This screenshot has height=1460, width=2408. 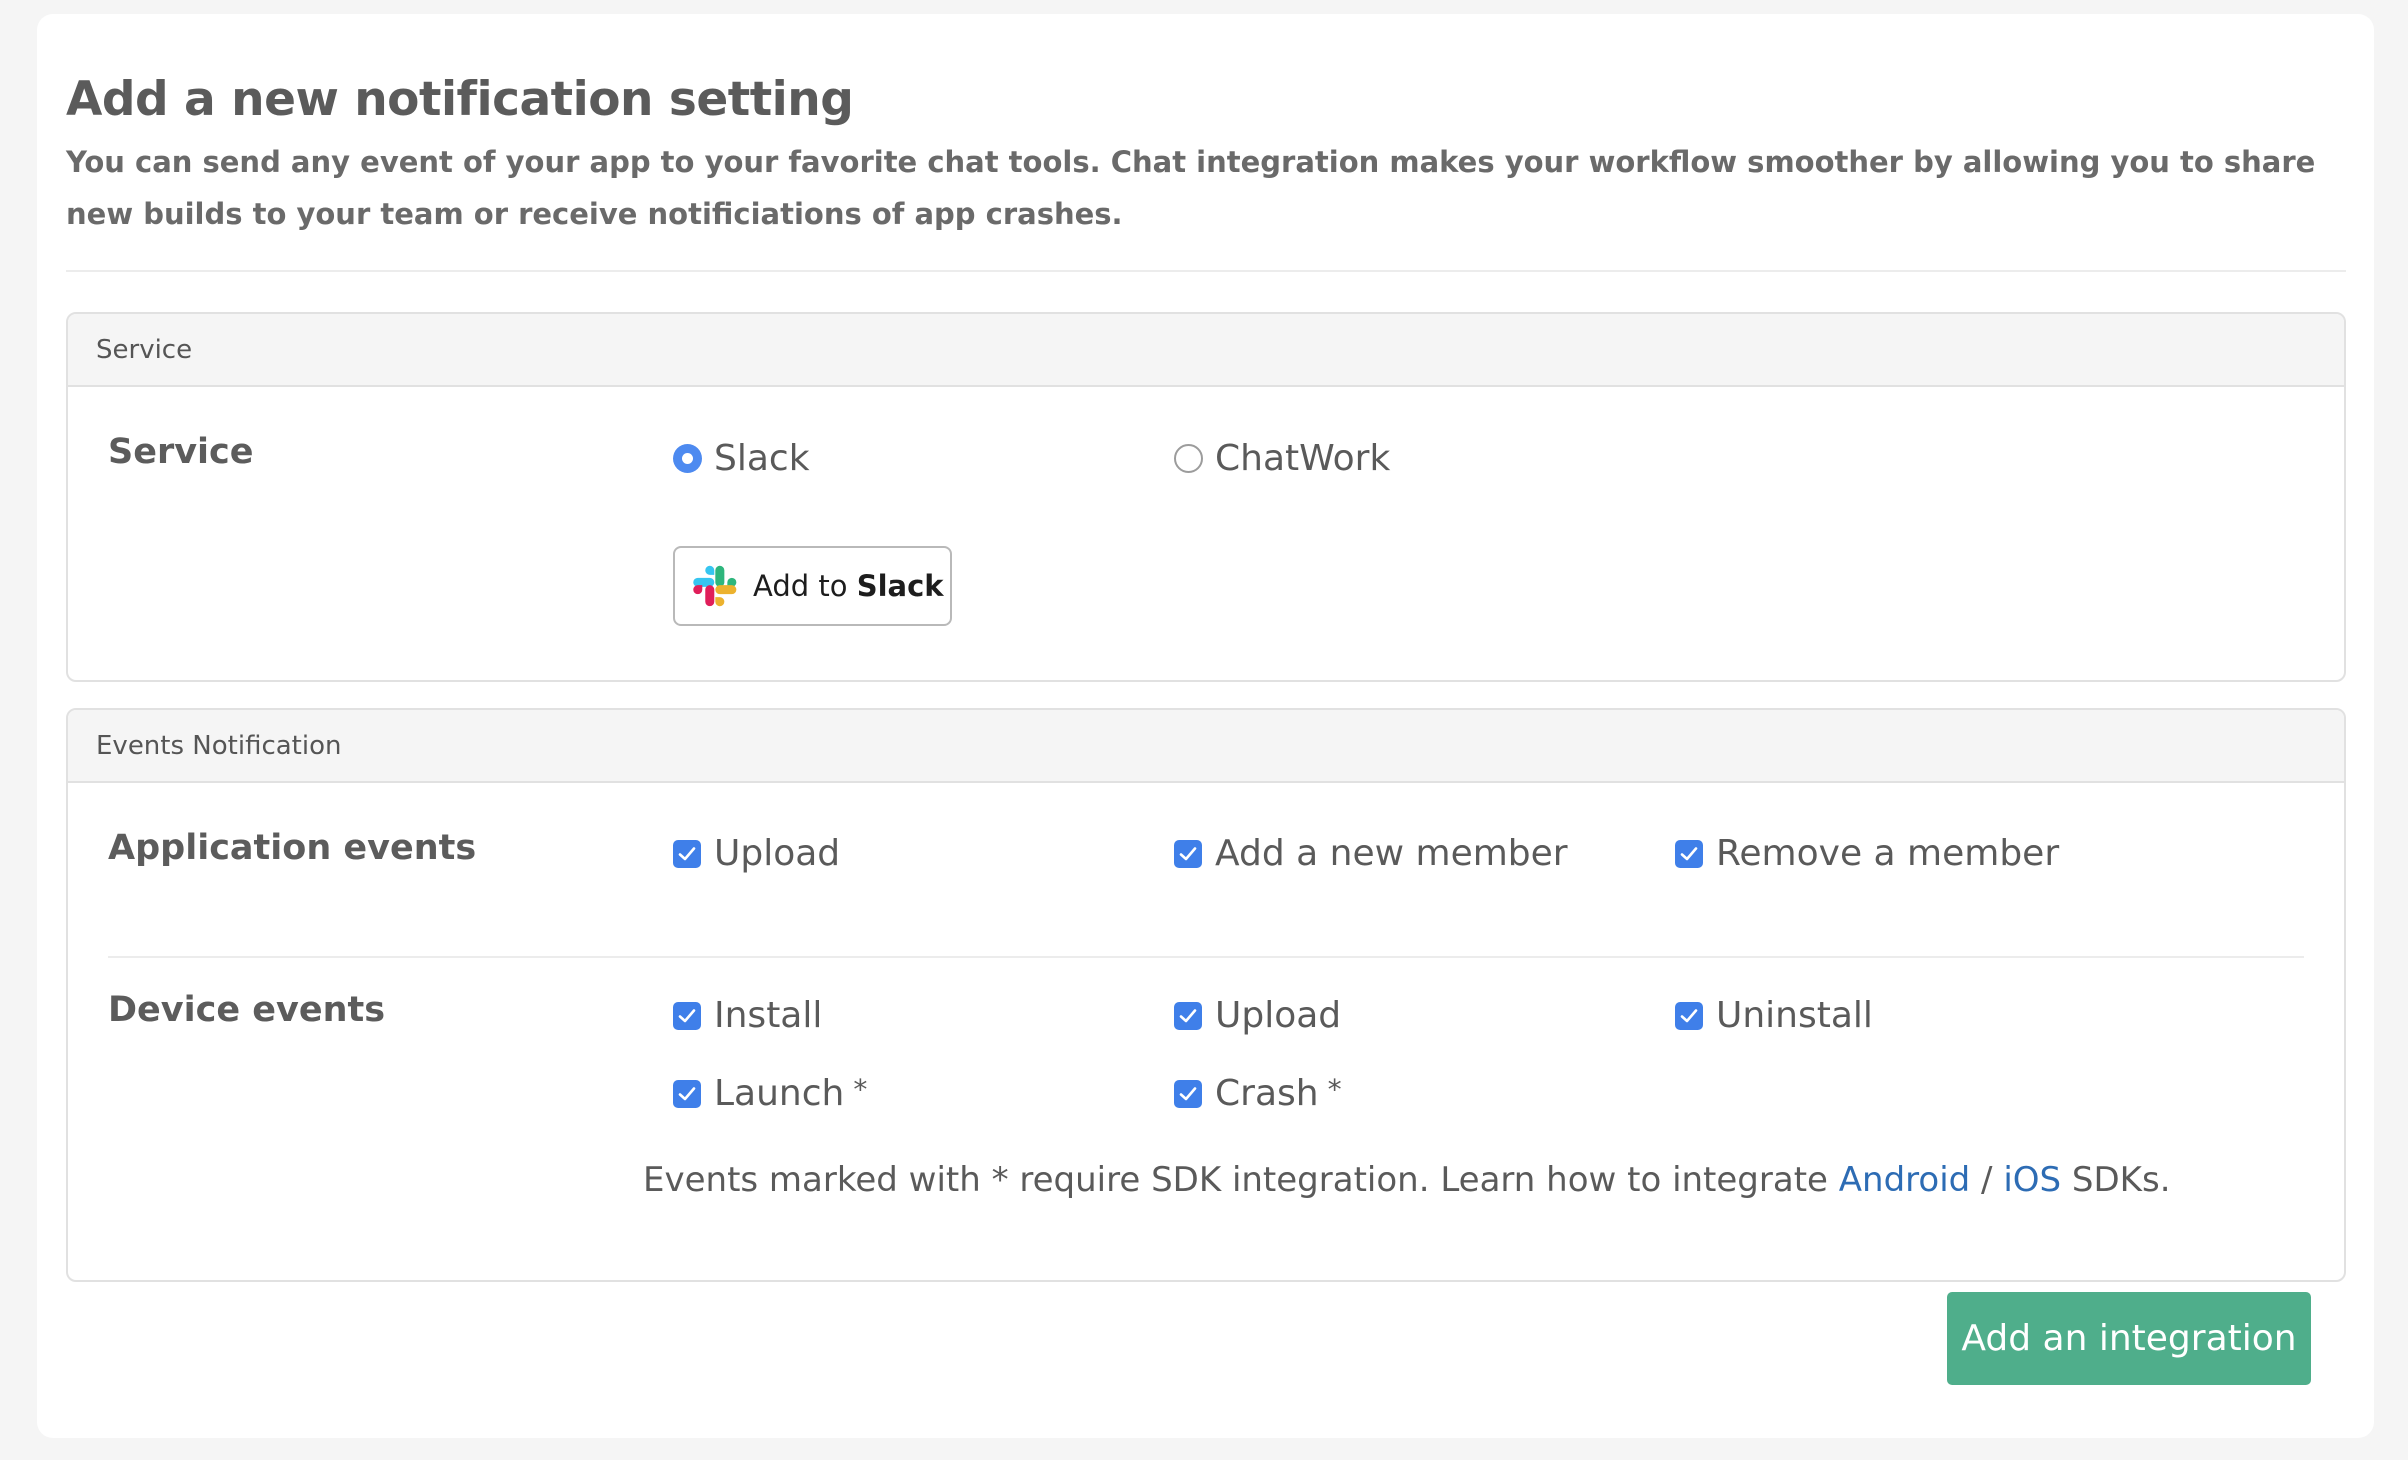 I want to click on checkbox-label: Remove a member, so click(x=1888, y=853).